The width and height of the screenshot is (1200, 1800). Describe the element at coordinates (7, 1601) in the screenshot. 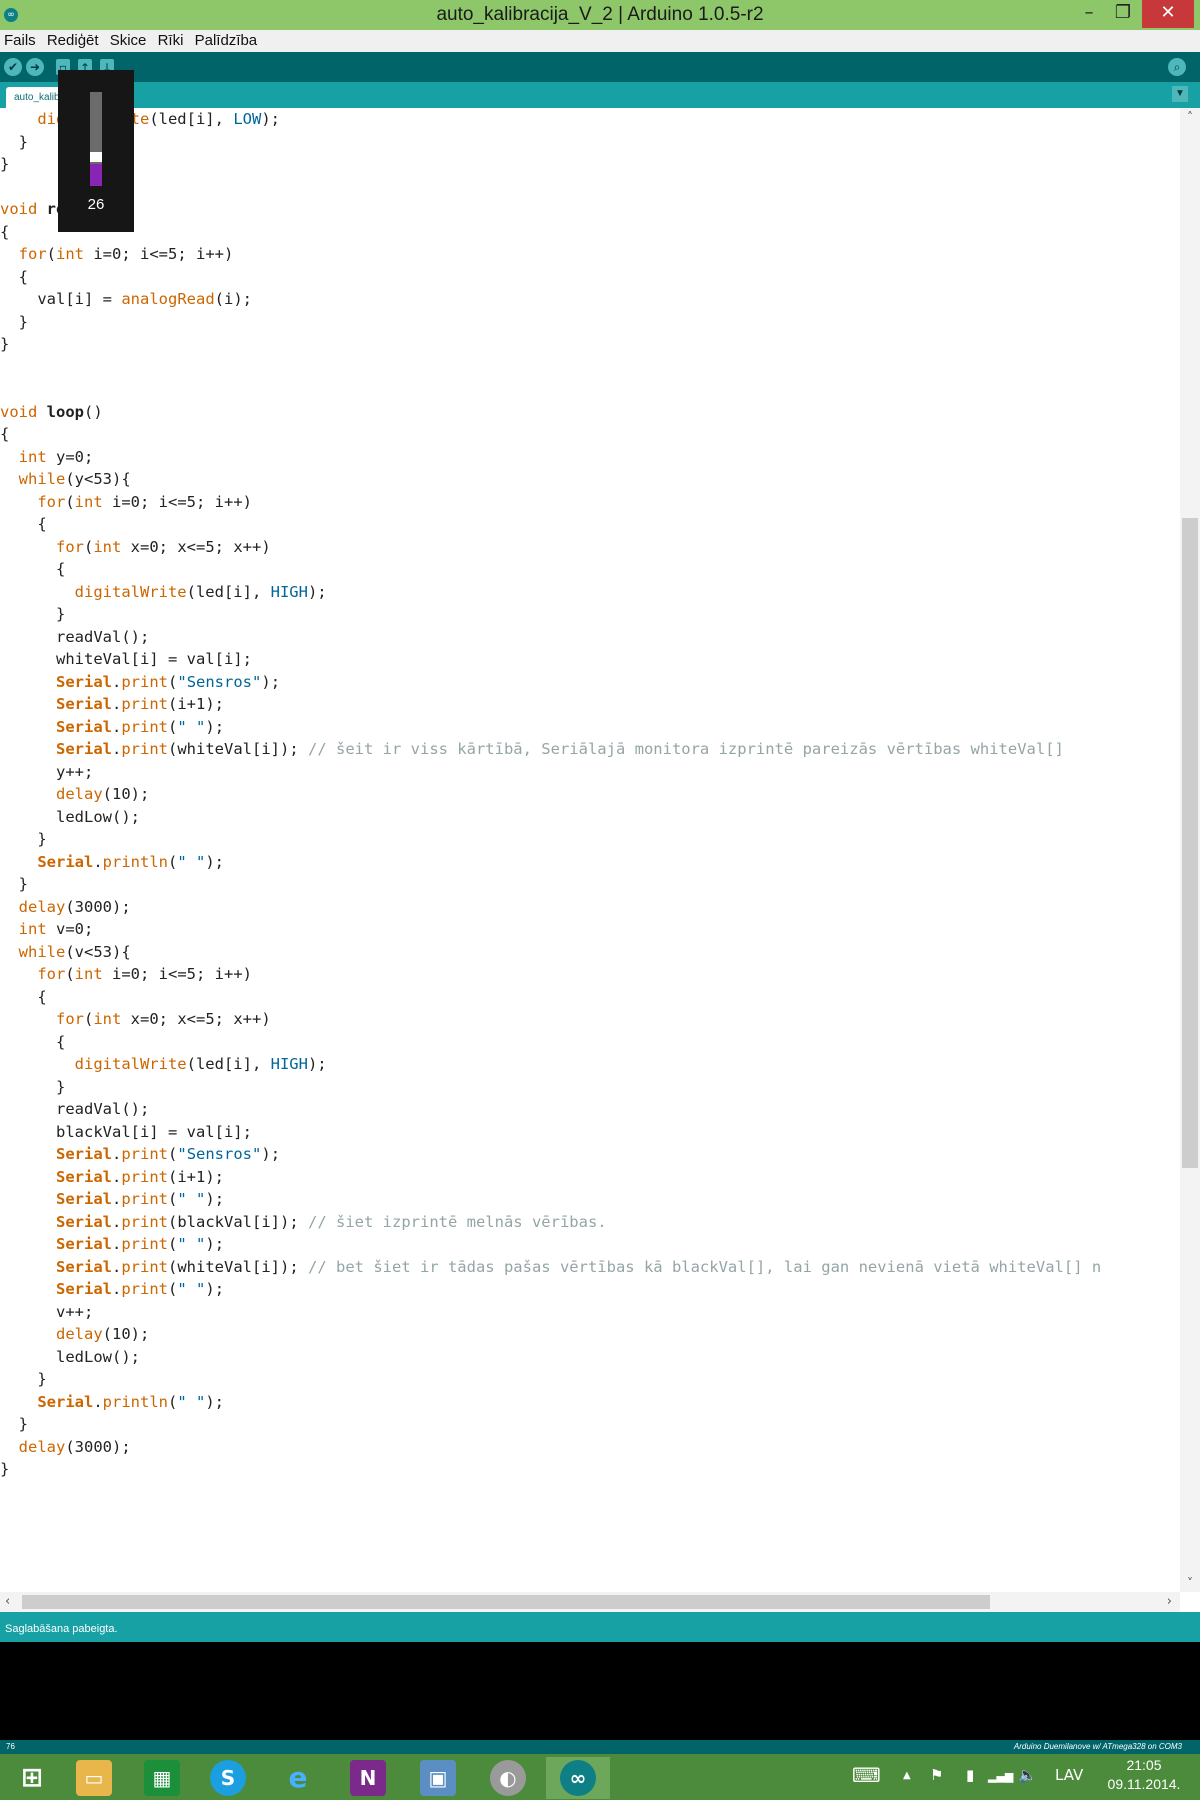

I see `scroll-left-icon: ‹` at that location.